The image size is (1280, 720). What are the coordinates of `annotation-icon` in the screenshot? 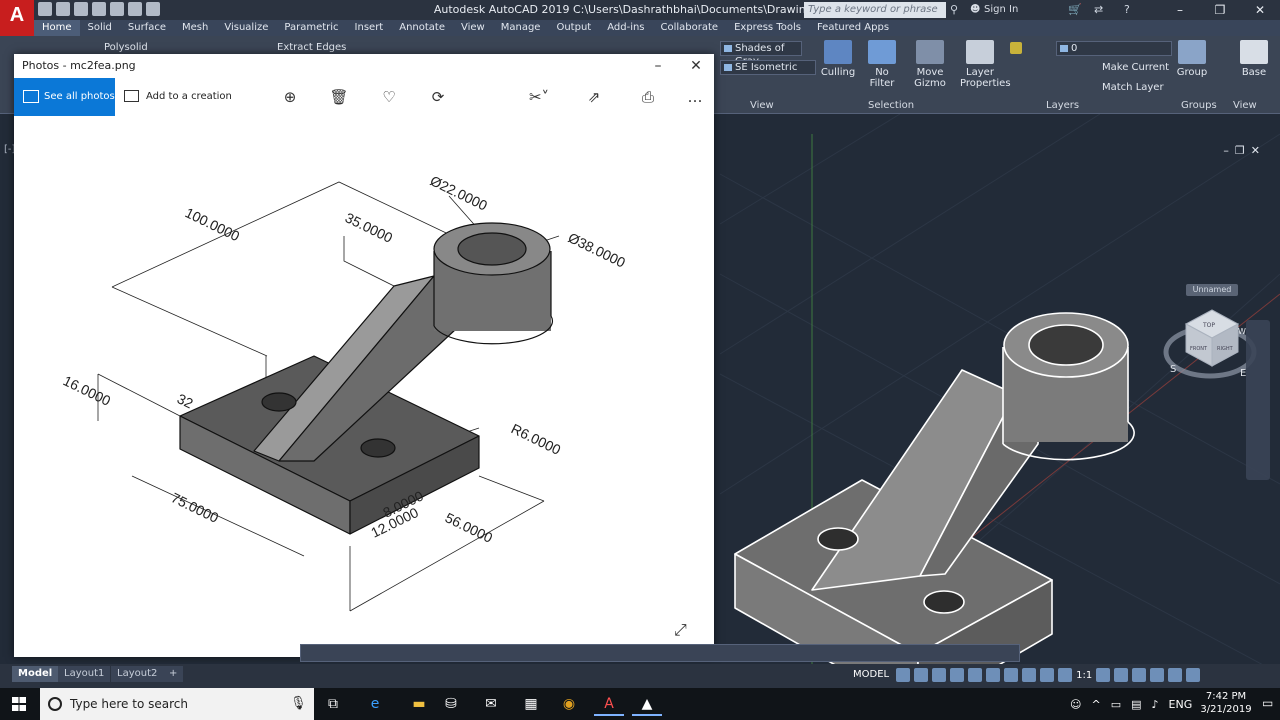 It's located at (1065, 675).